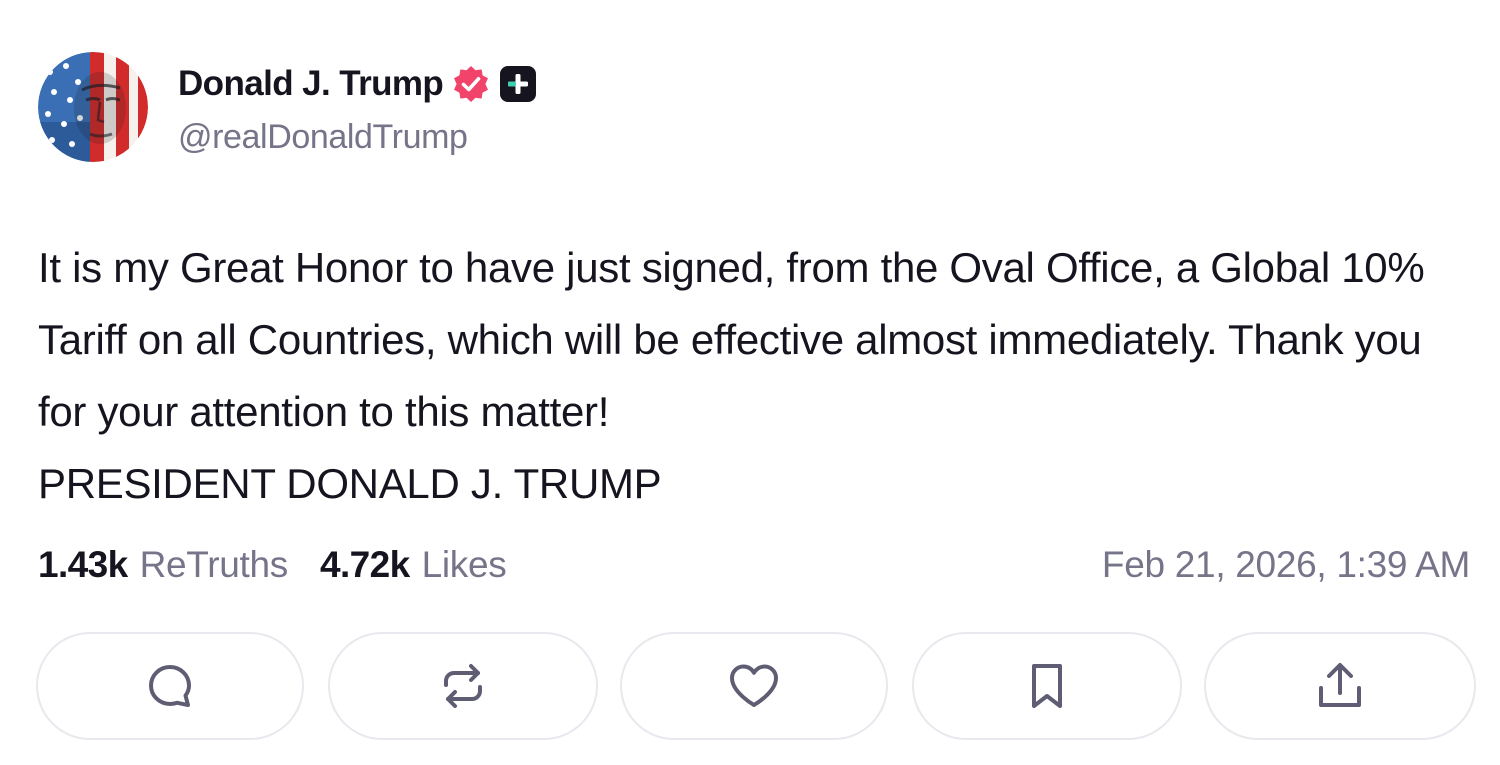 The height and width of the screenshot is (765, 1500). What do you see at coordinates (311, 84) in the screenshot?
I see `author-display-name: Donald J. Trump` at bounding box center [311, 84].